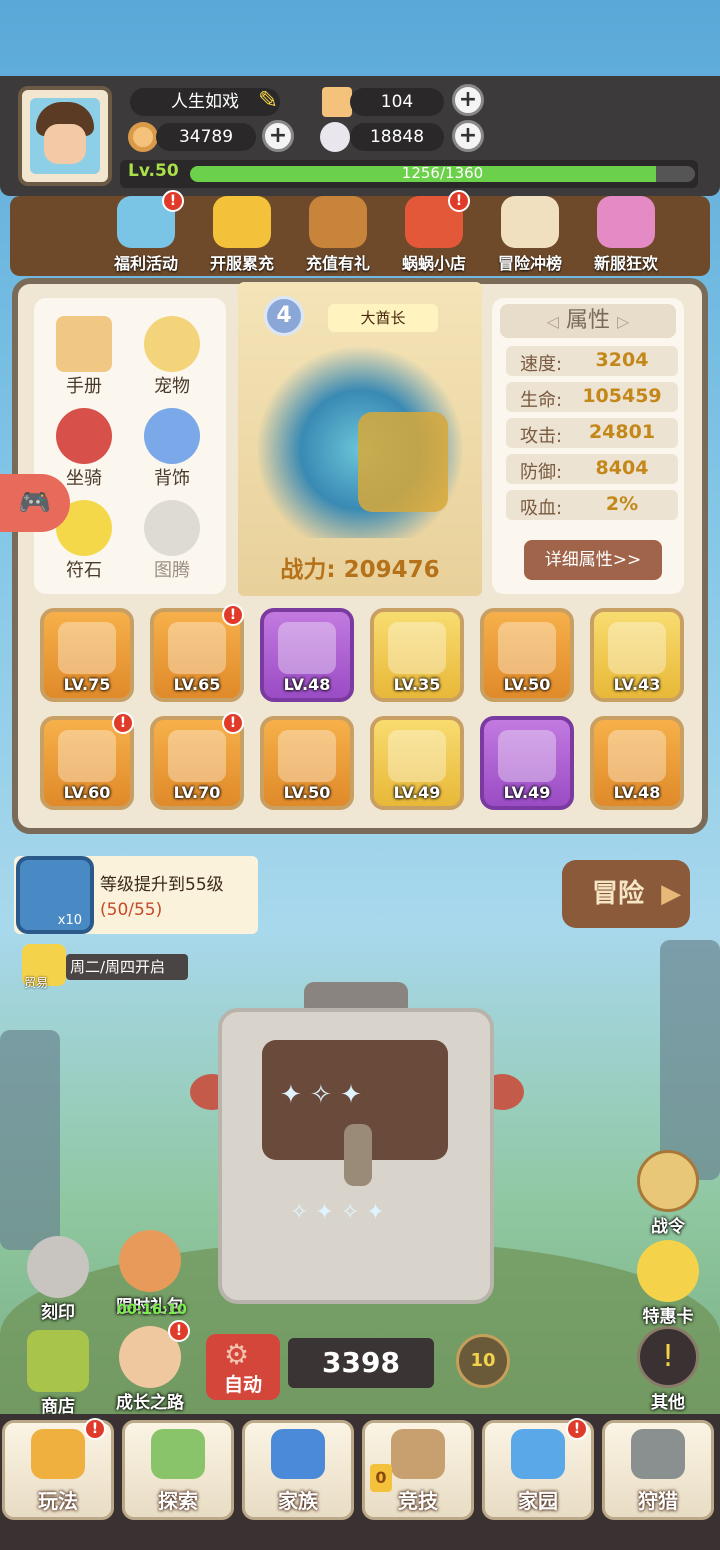  What do you see at coordinates (418, 1454) in the screenshot?
I see `crossed-swords-icon` at bounding box center [418, 1454].